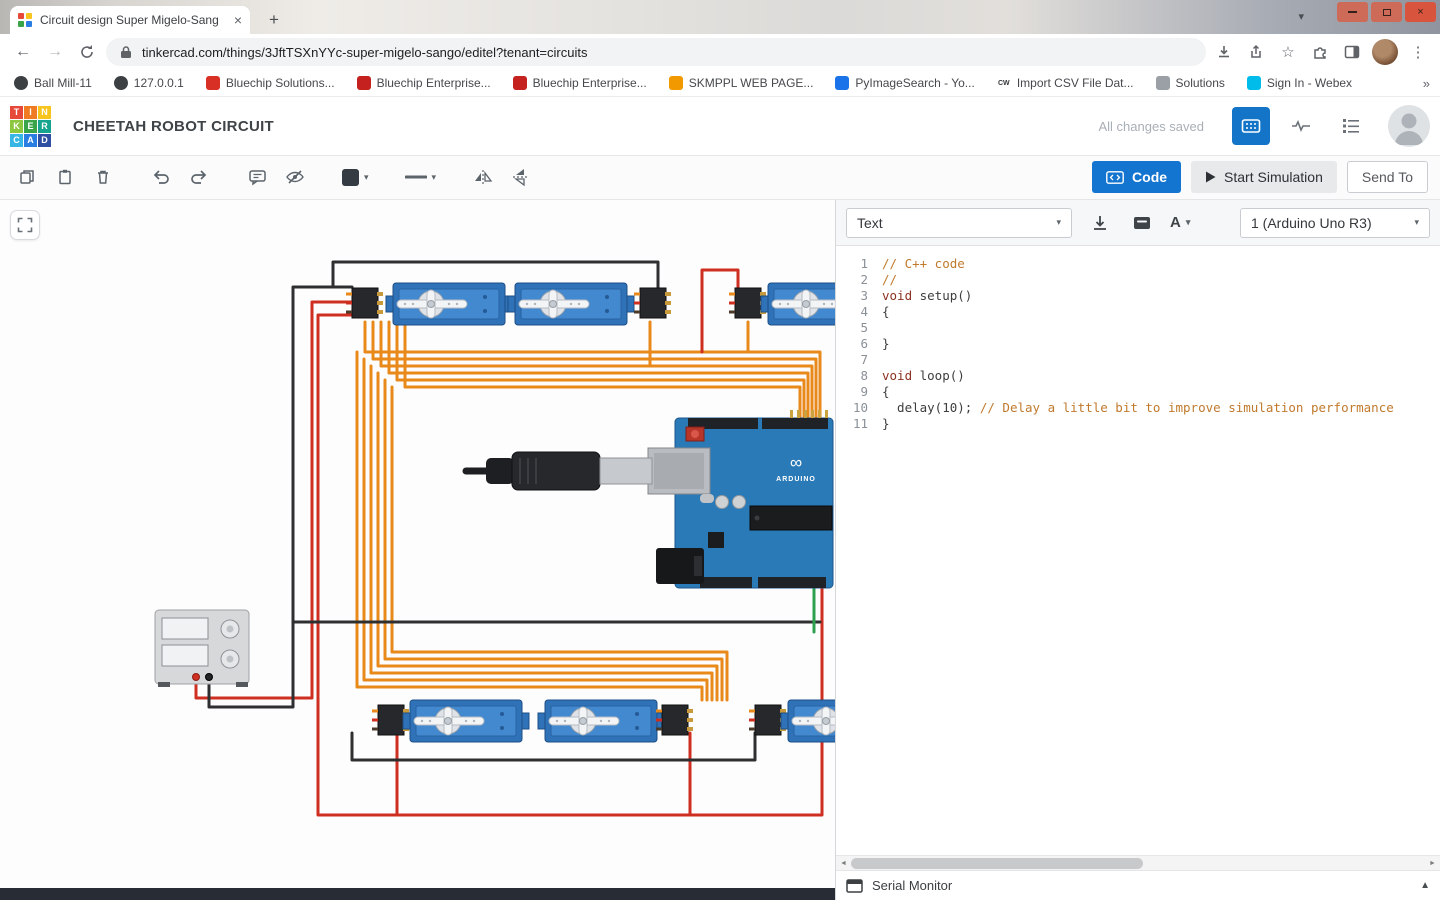 The width and height of the screenshot is (1440, 900). Describe the element at coordinates (1335, 222) in the screenshot. I see `board-select: 1 (Arduino Uno R3) ▾` at that location.